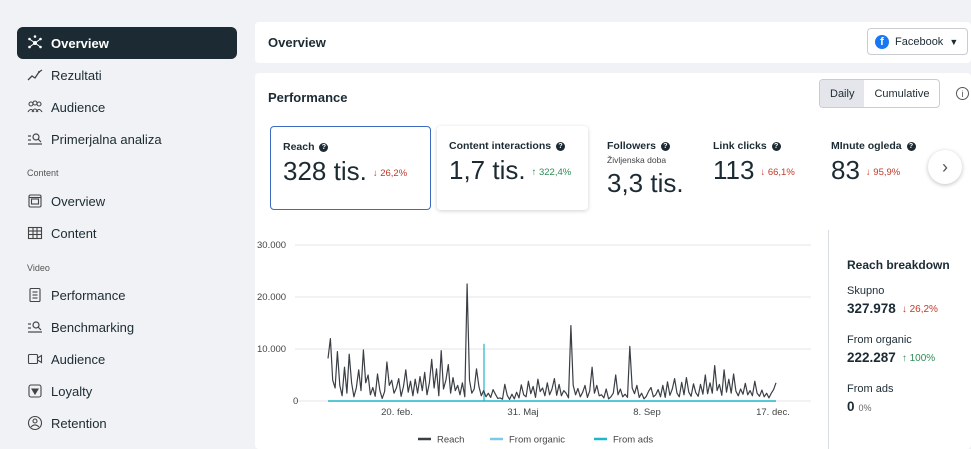  Describe the element at coordinates (299, 147) in the screenshot. I see `metric-label: Reach` at that location.